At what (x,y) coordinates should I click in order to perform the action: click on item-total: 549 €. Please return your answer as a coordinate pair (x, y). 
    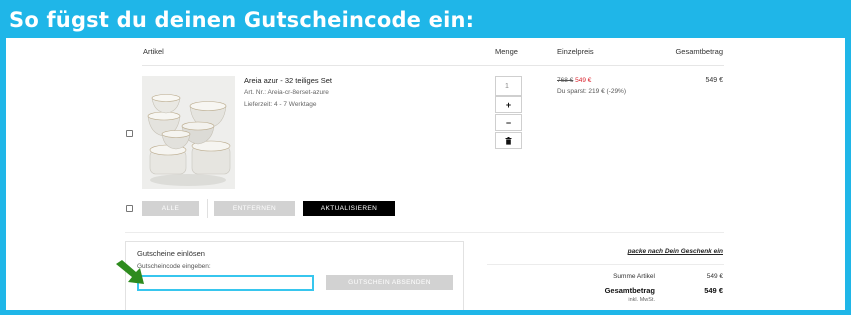
    Looking at the image, I should click on (714, 80).